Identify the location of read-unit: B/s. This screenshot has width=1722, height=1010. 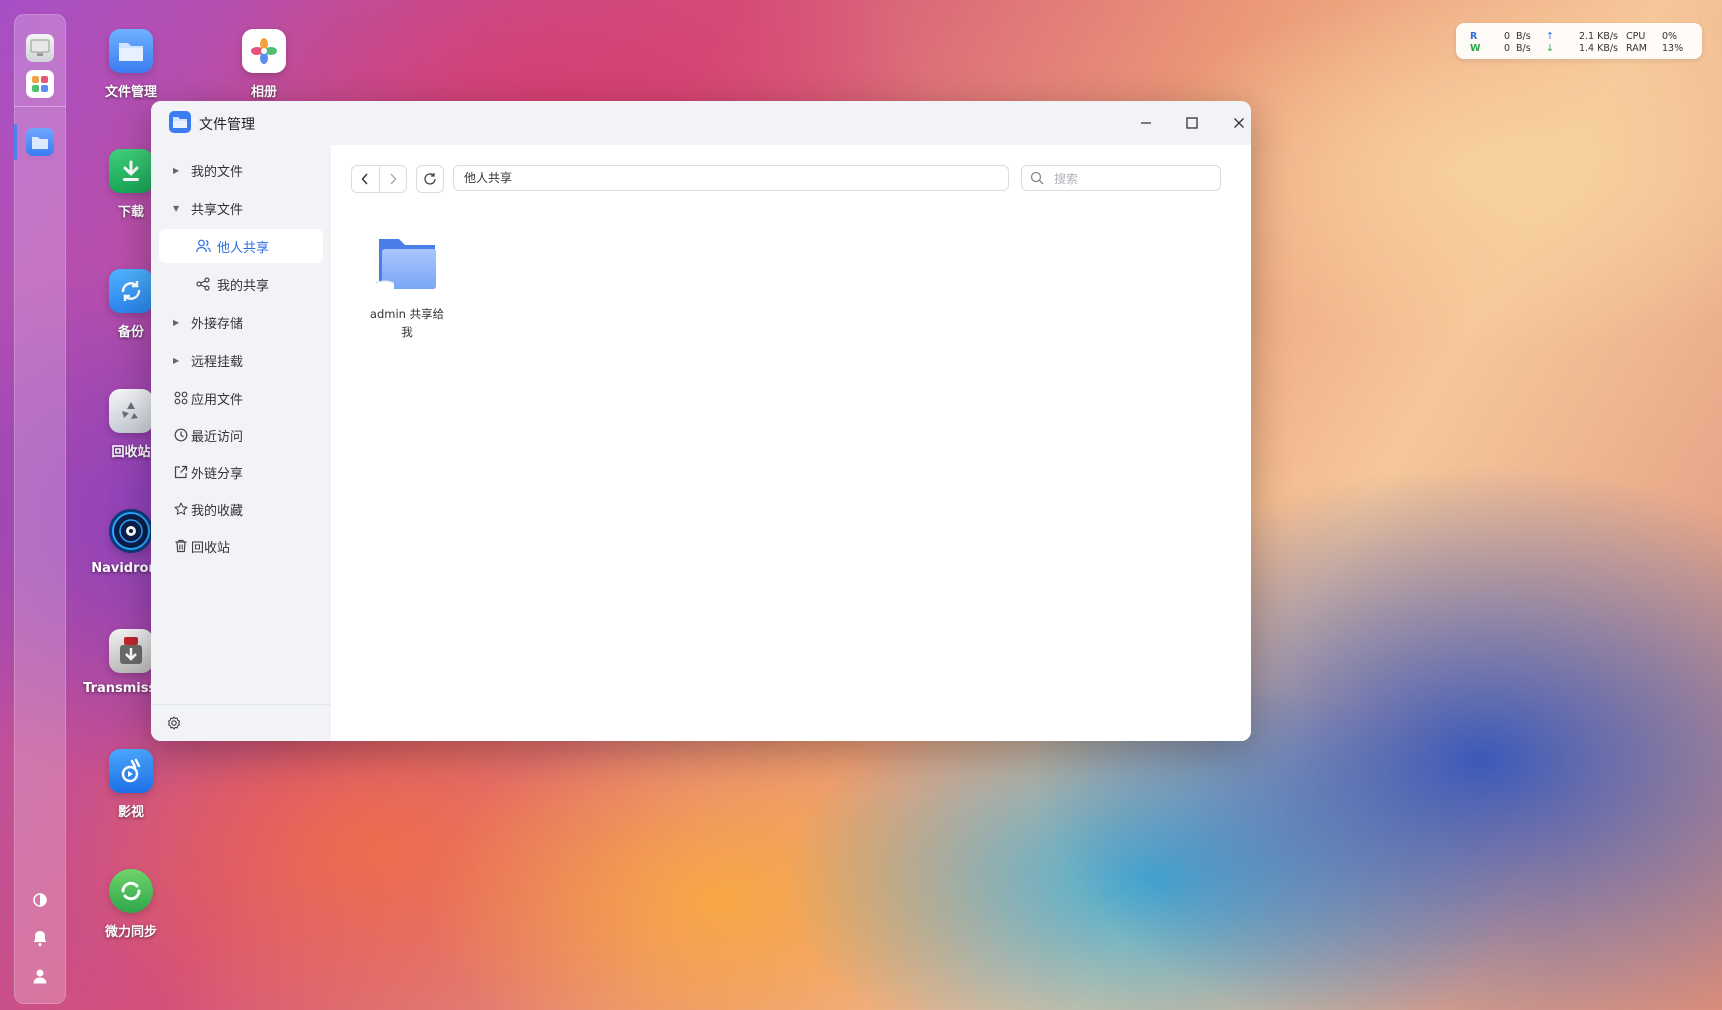
(1523, 36).